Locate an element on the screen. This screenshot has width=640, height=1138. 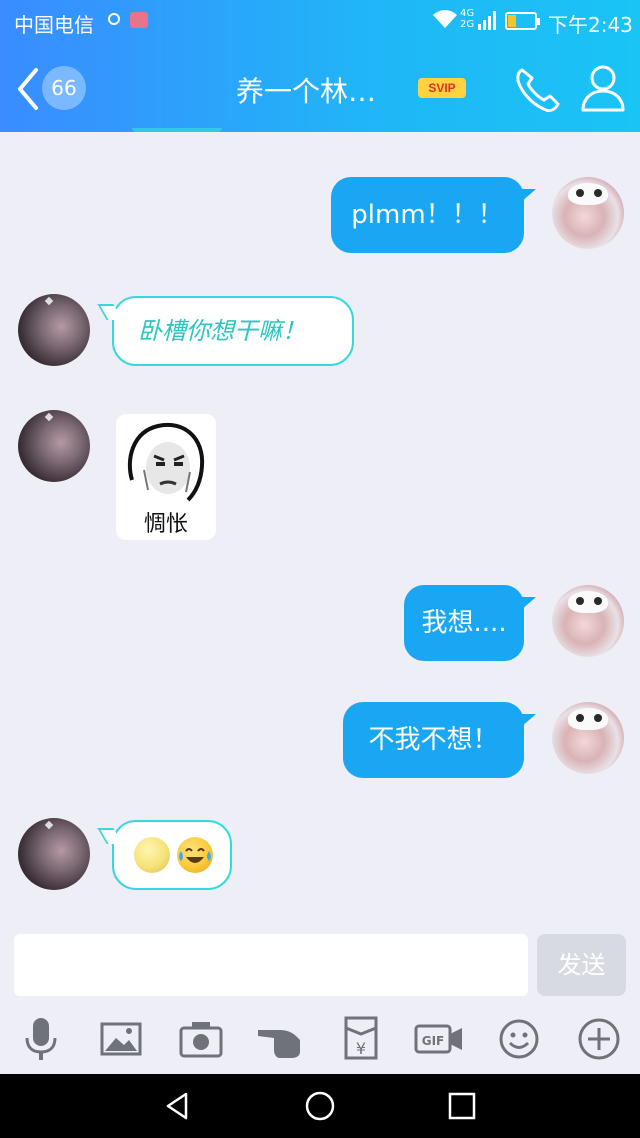
network-type-bottom: 2G is located at coordinates (467, 24).